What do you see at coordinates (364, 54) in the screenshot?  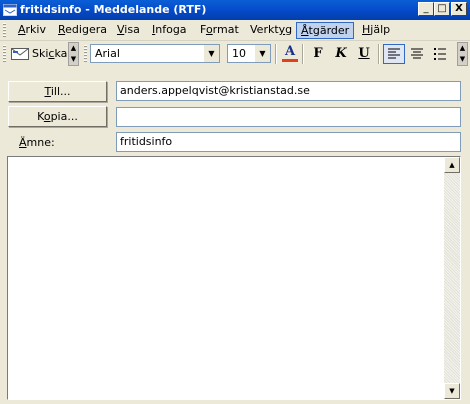 I see `underline-button: U` at bounding box center [364, 54].